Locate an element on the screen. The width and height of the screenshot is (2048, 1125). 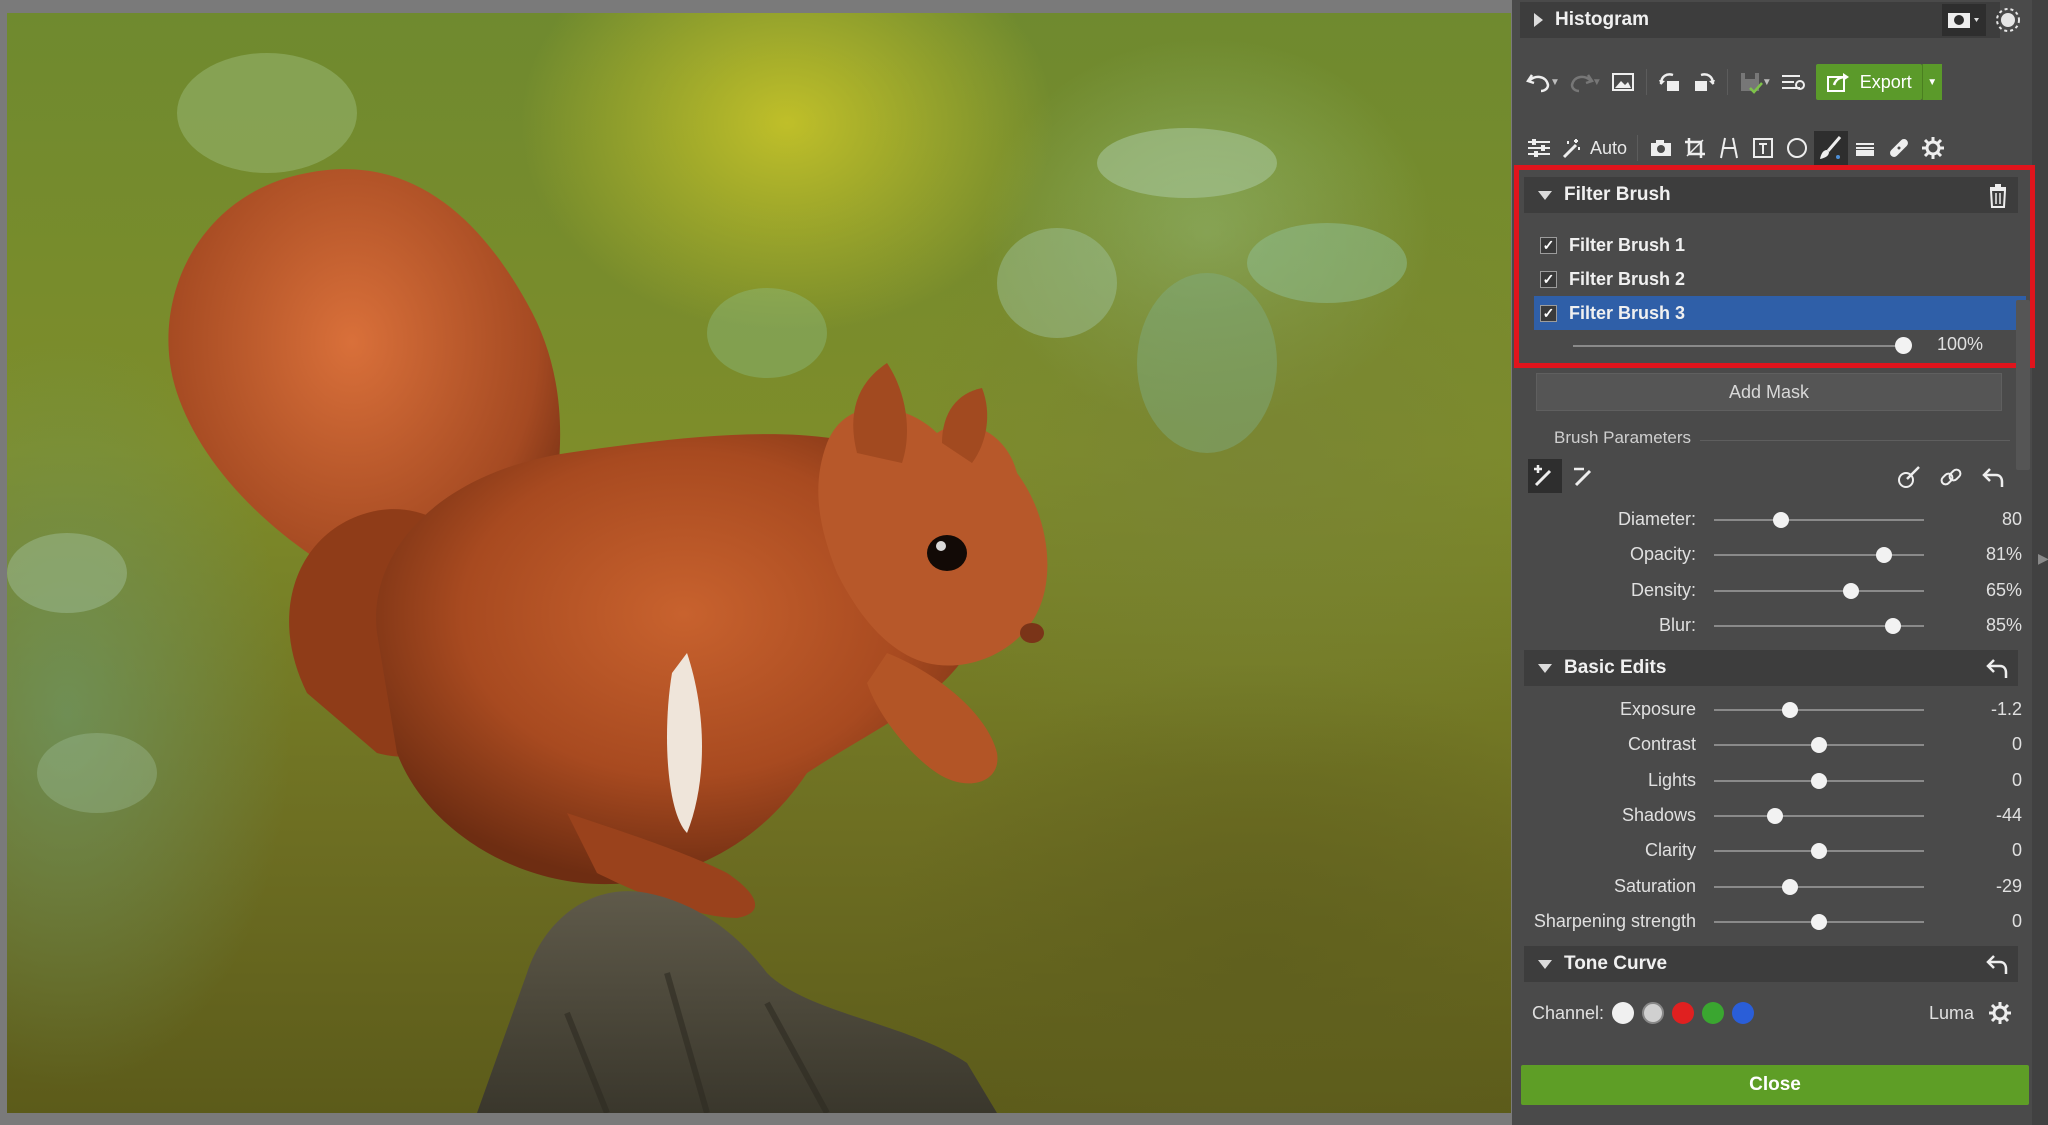
rotate-left-icon is located at coordinates (1668, 82).